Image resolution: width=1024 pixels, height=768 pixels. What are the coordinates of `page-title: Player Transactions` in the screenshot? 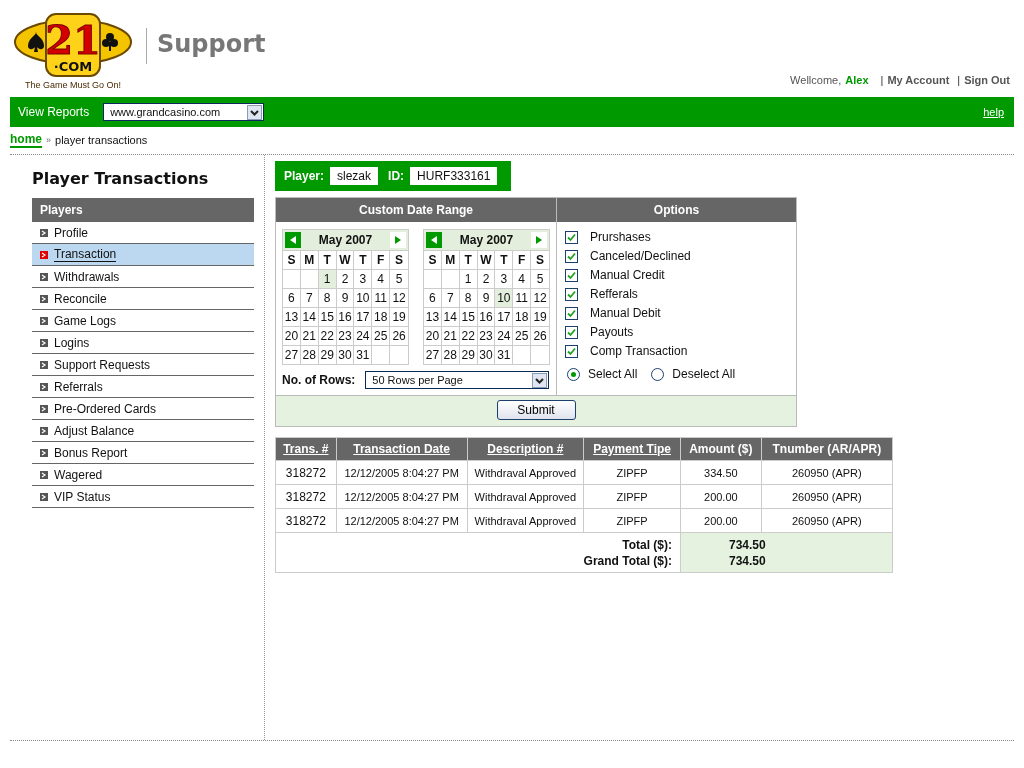 It's located at (121, 178).